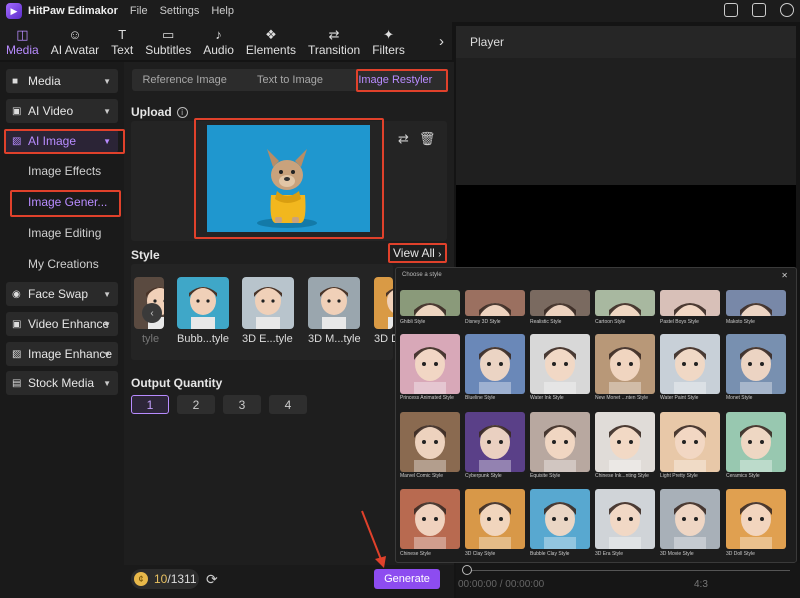 Image resolution: width=800 pixels, height=598 pixels. What do you see at coordinates (168, 34) in the screenshot?
I see `subtitles-icon: ▭` at bounding box center [168, 34].